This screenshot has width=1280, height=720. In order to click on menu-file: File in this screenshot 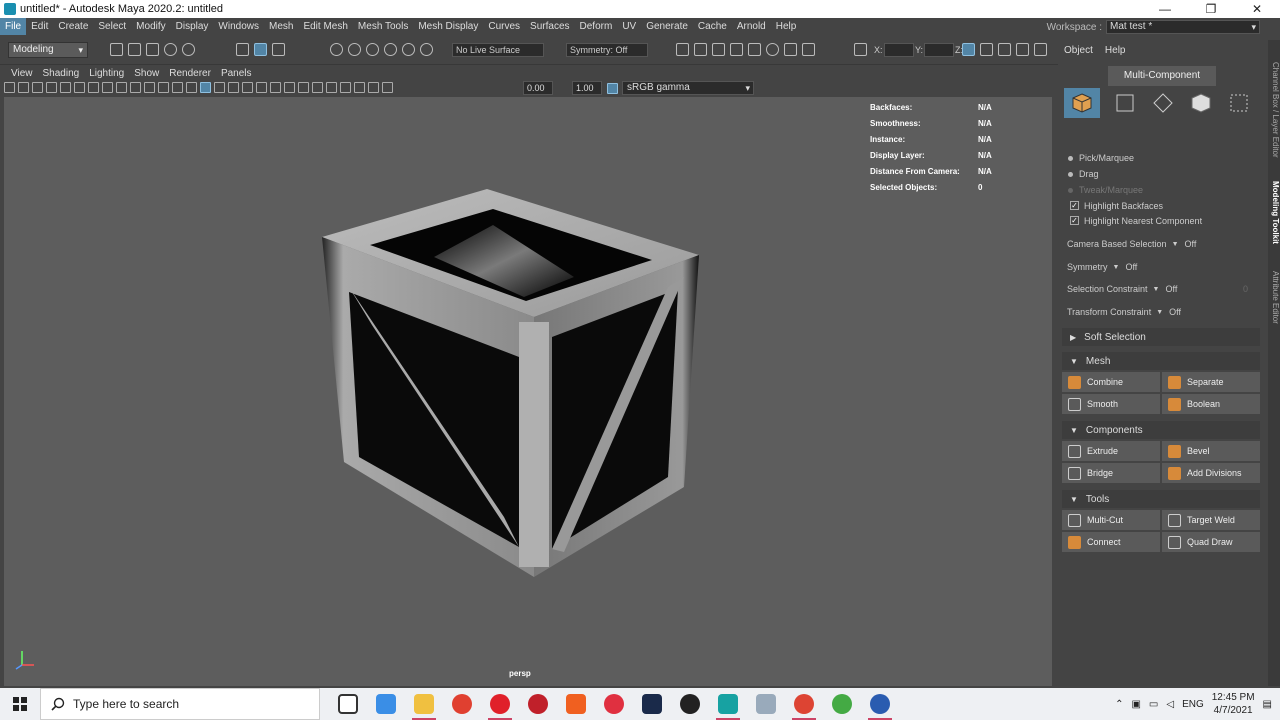, I will do `click(13, 26)`.